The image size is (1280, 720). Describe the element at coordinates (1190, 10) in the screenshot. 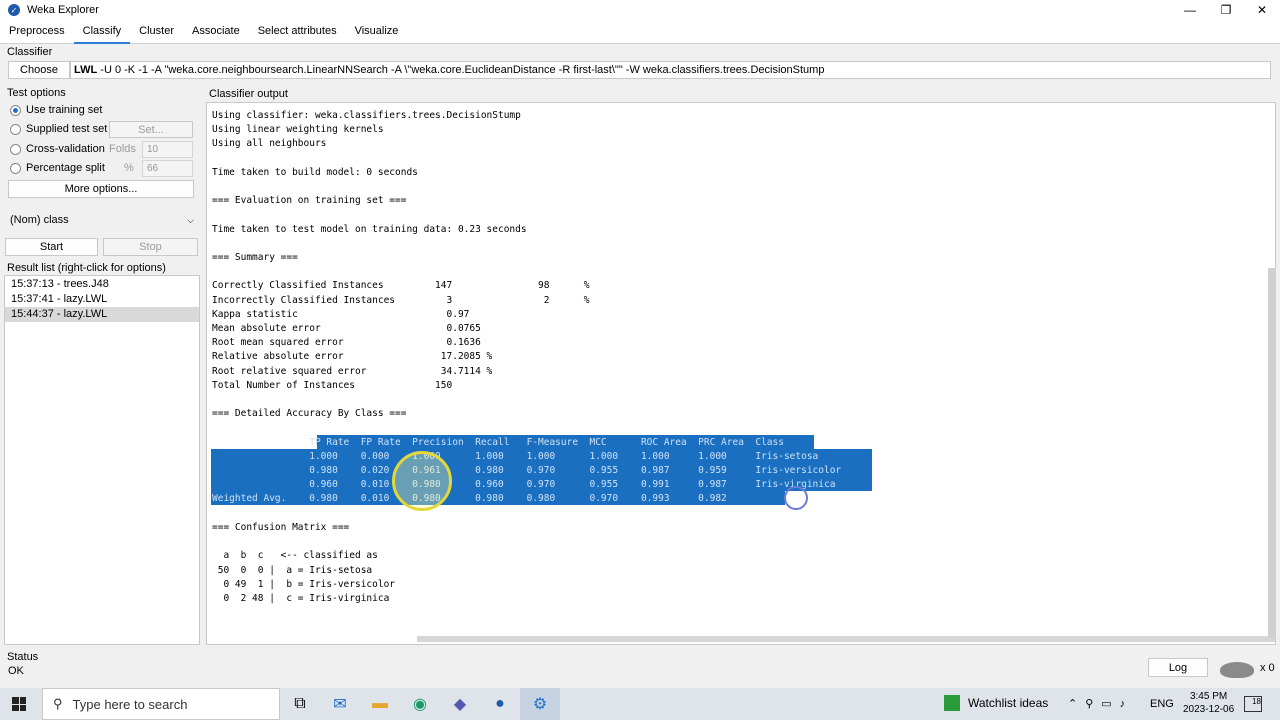

I see `minimize-button: —` at that location.